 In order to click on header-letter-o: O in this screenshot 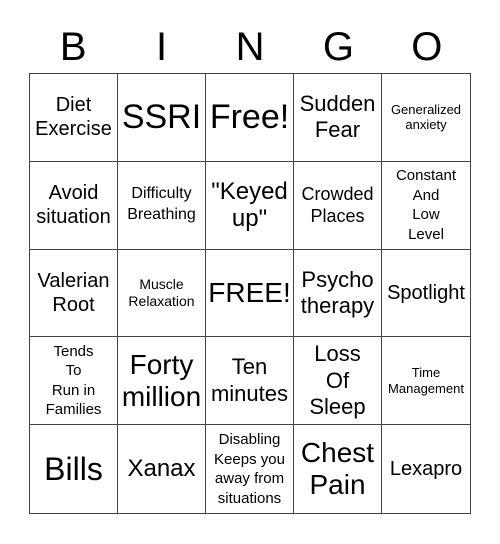, I will do `click(427, 47)`.